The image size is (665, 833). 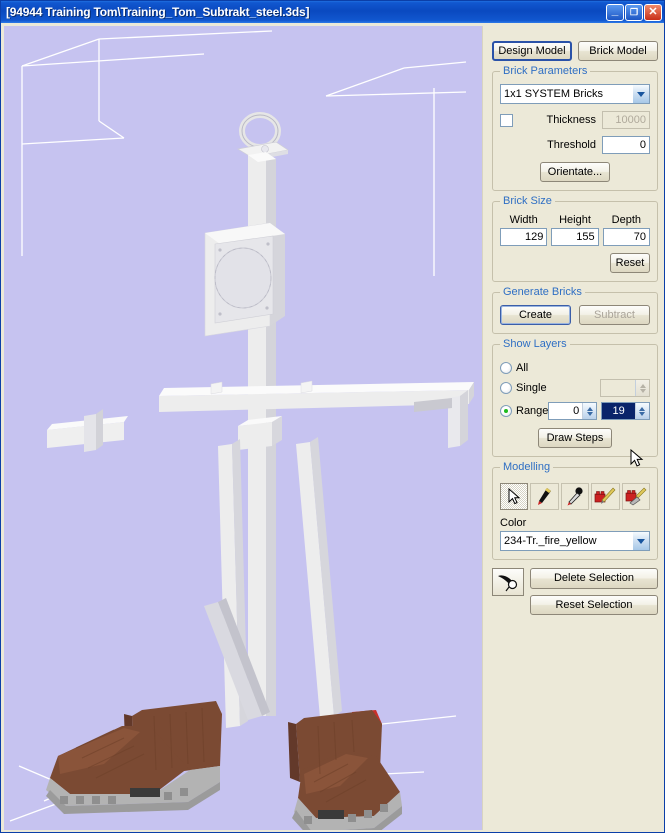 What do you see at coordinates (523, 220) in the screenshot?
I see `width-label: Width` at bounding box center [523, 220].